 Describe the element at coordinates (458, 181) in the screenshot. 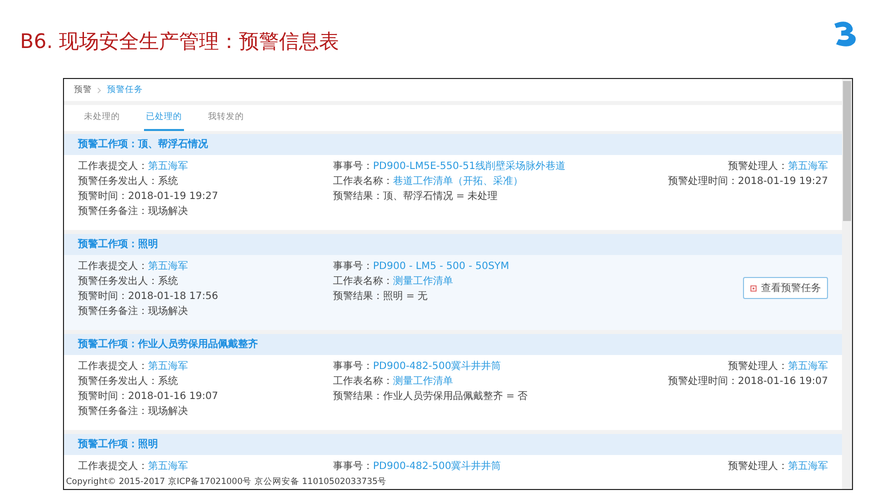

I see `field-link: 巷道工作清单（开拓、采准）` at that location.